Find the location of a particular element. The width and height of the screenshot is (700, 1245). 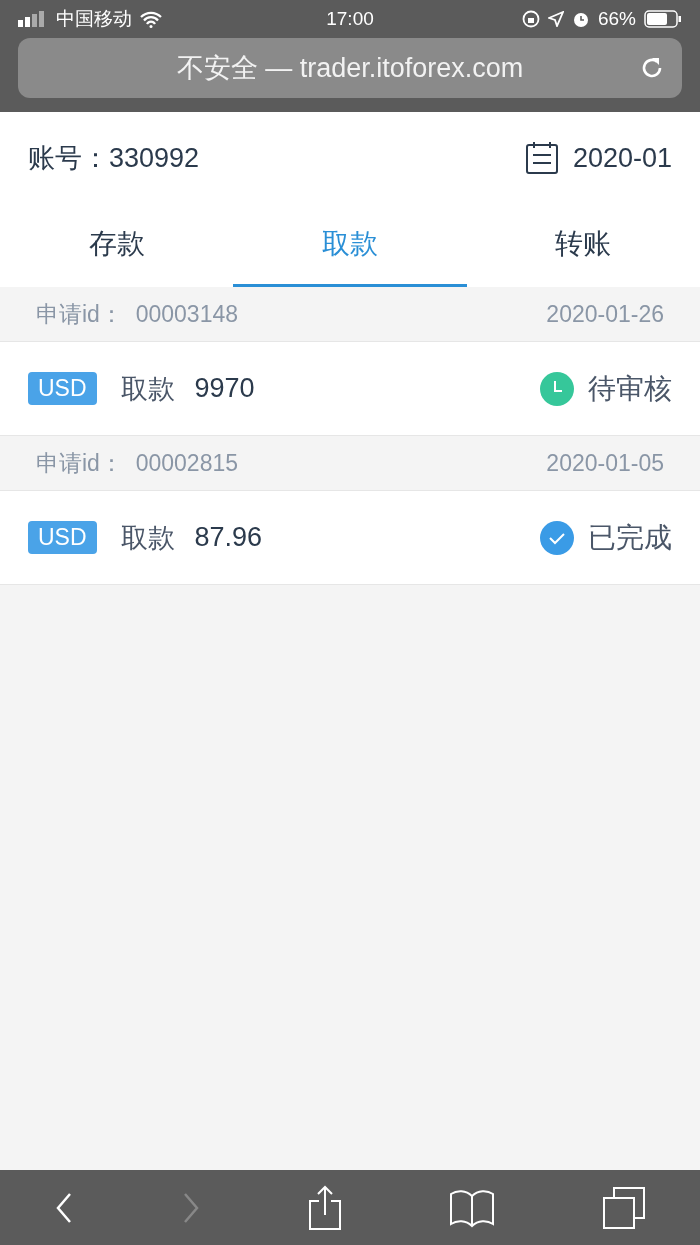

tab: 存款 is located at coordinates (117, 245).